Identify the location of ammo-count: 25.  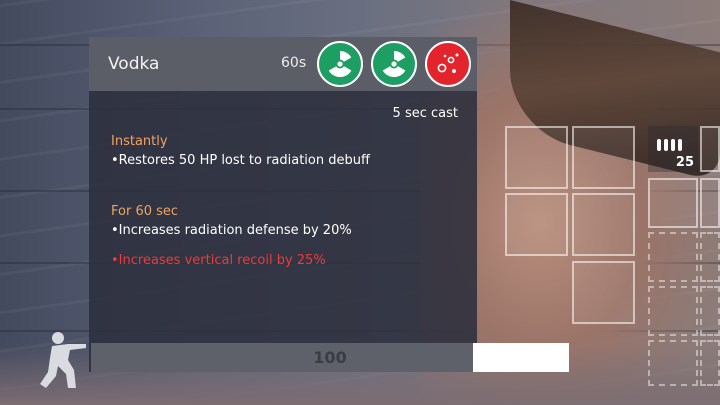
(684, 162).